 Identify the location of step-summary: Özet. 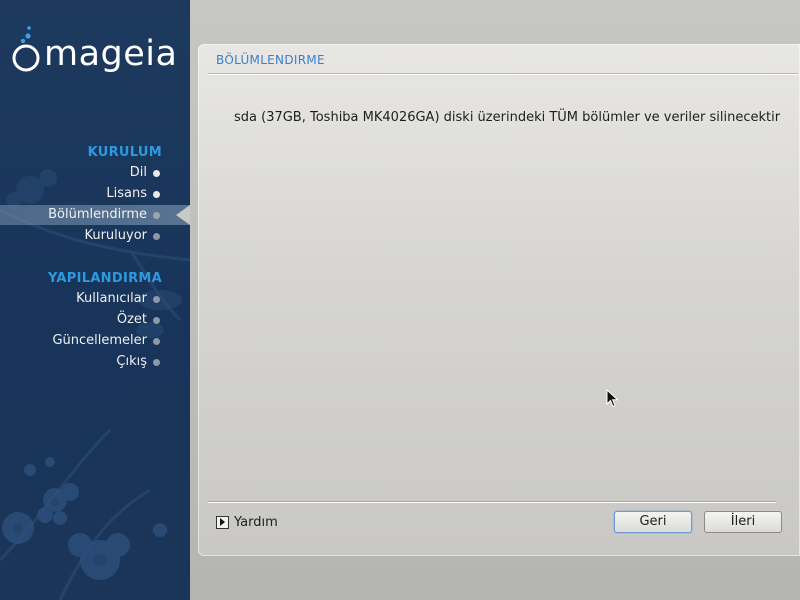
(95, 320).